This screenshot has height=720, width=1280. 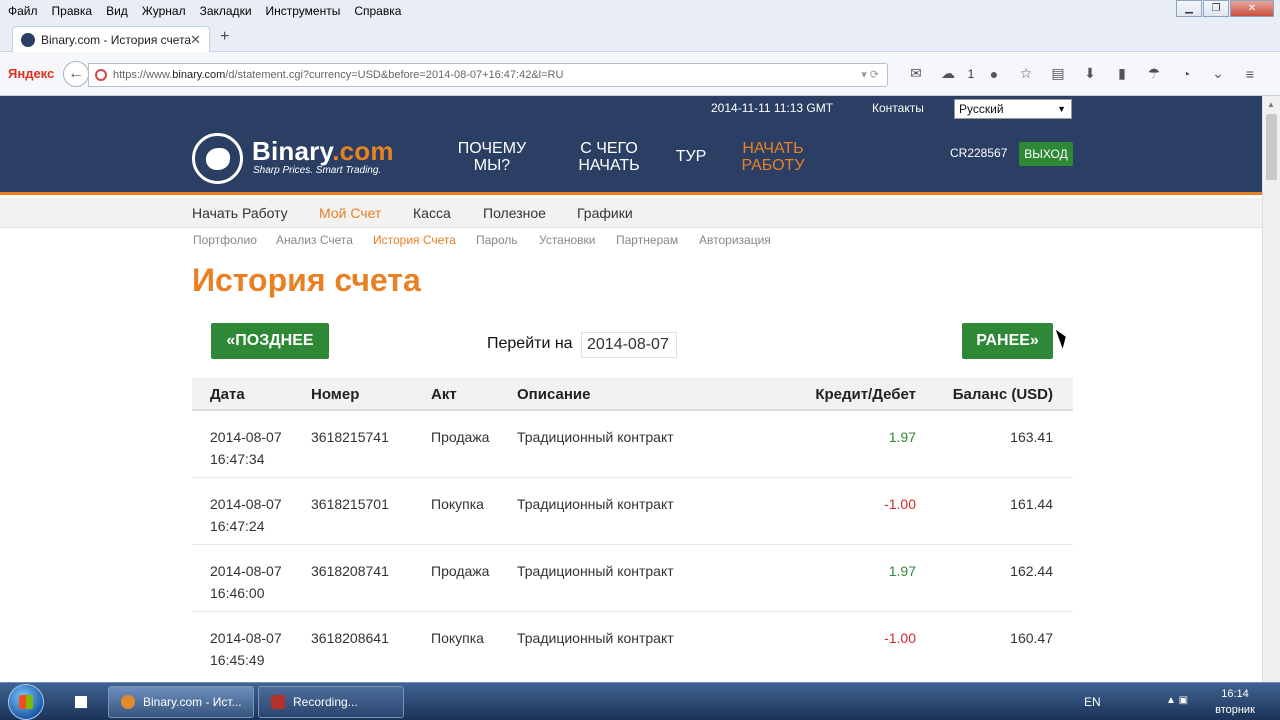 I want to click on network-icon: ▲ ▣, so click(x=1177, y=700).